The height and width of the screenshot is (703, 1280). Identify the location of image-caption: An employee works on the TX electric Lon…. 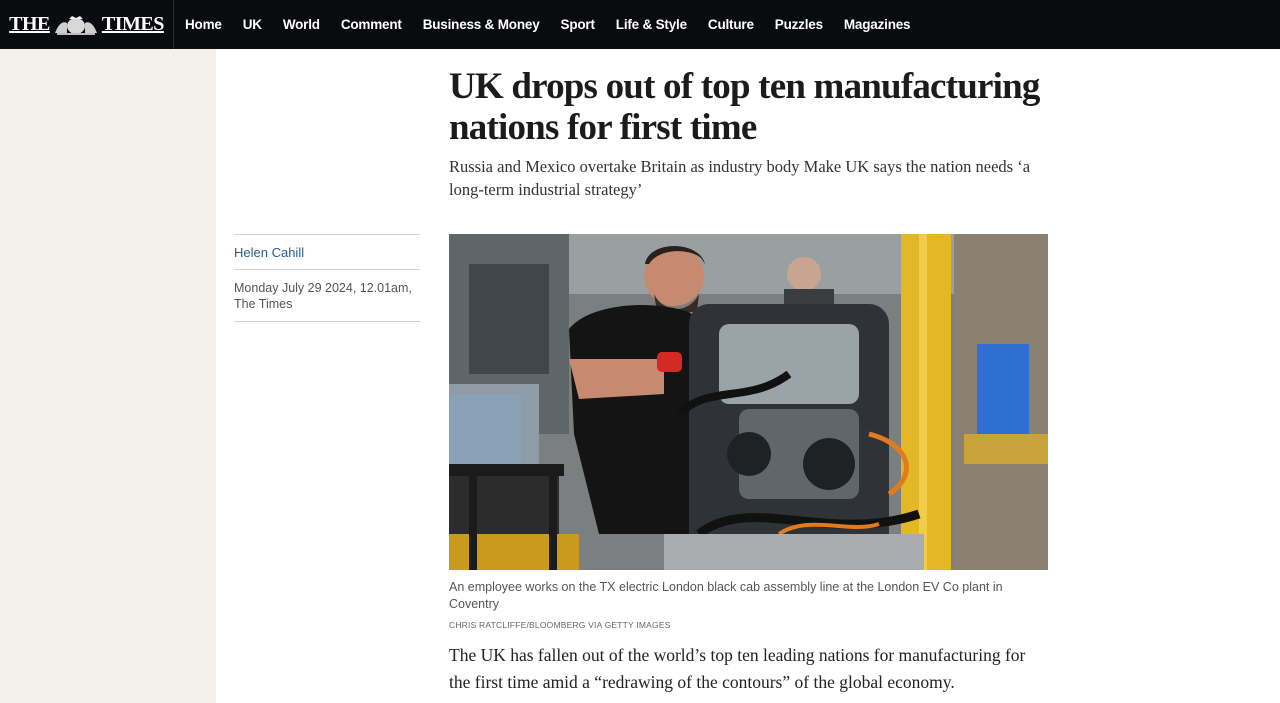
(726, 595).